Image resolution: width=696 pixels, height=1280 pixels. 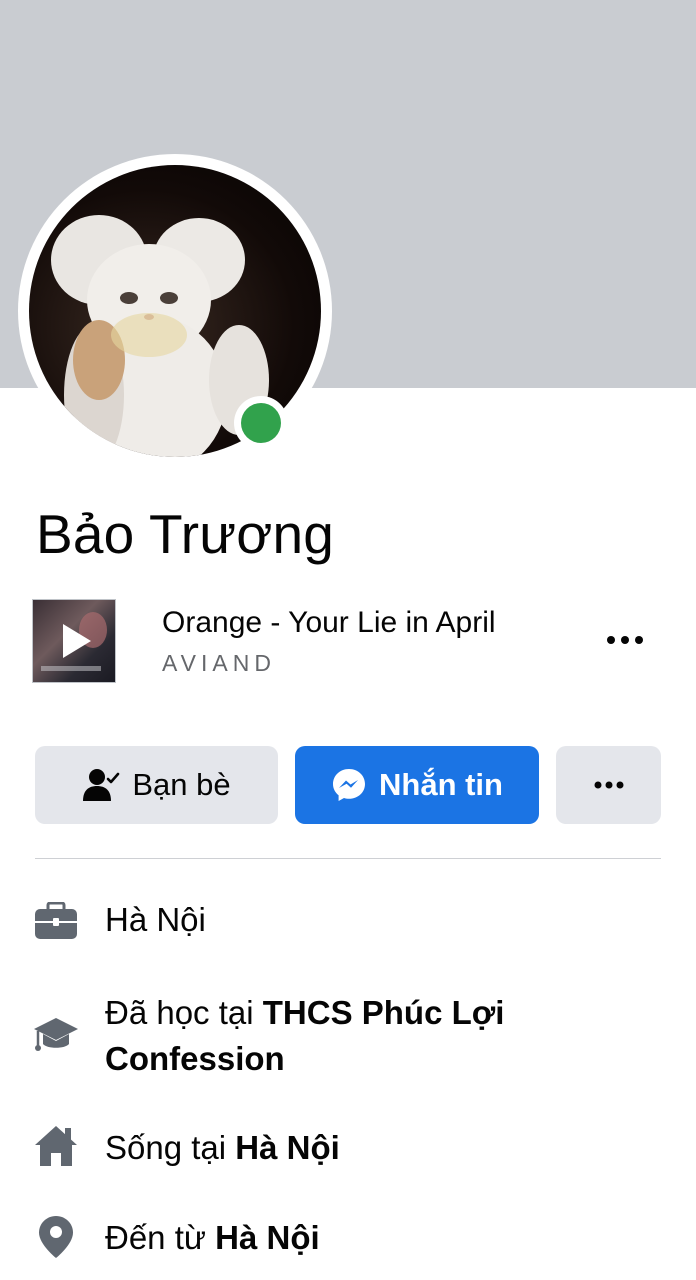 I want to click on song-artist: AVIAND, so click(x=219, y=663).